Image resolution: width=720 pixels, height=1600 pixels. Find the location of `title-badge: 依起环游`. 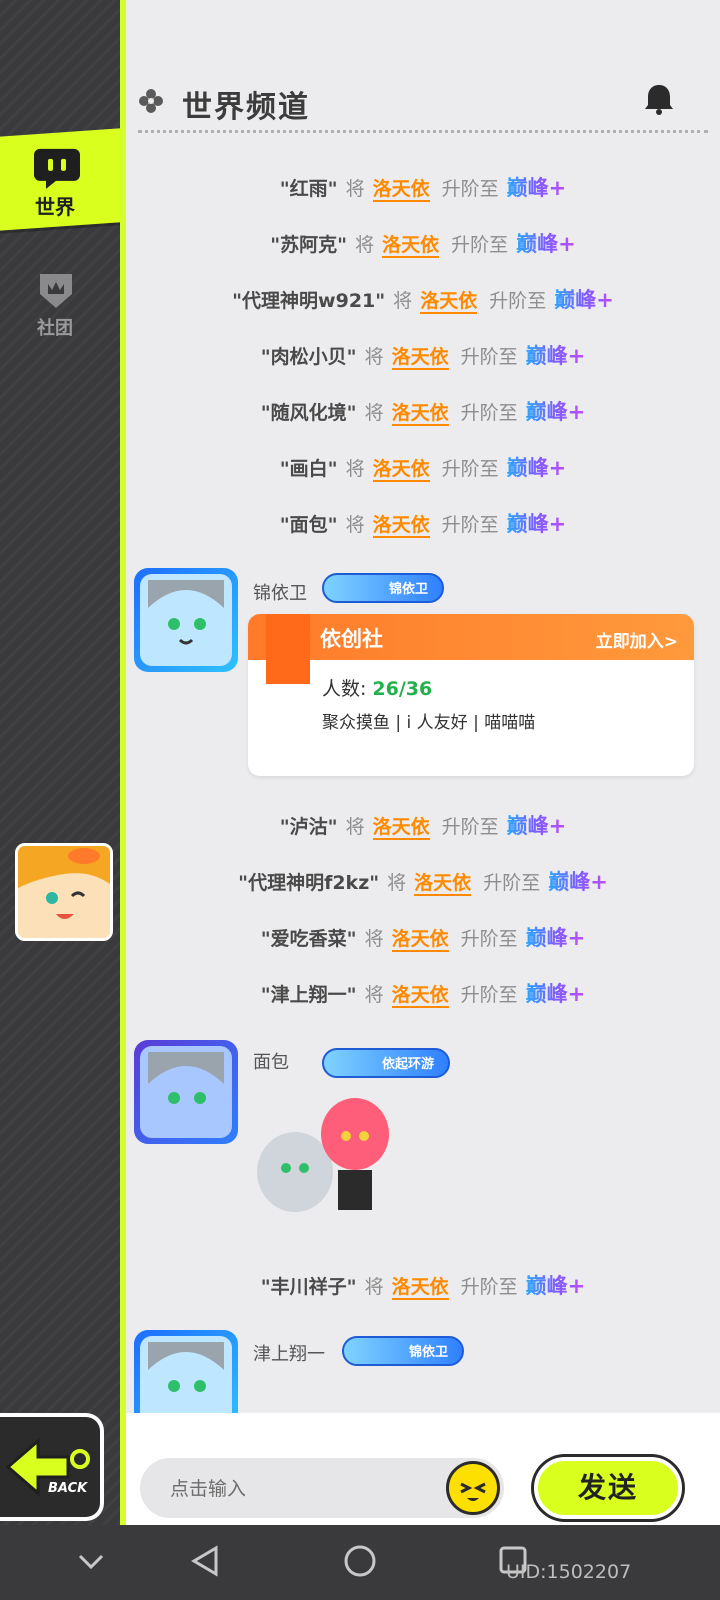

title-badge: 依起环游 is located at coordinates (386, 1063).